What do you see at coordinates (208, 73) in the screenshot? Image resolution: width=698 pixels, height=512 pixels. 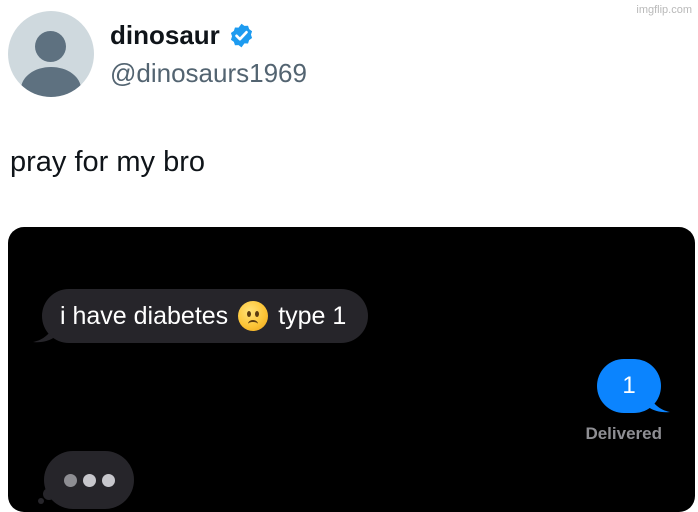 I see `user-handle: @dinosaurs1969` at bounding box center [208, 73].